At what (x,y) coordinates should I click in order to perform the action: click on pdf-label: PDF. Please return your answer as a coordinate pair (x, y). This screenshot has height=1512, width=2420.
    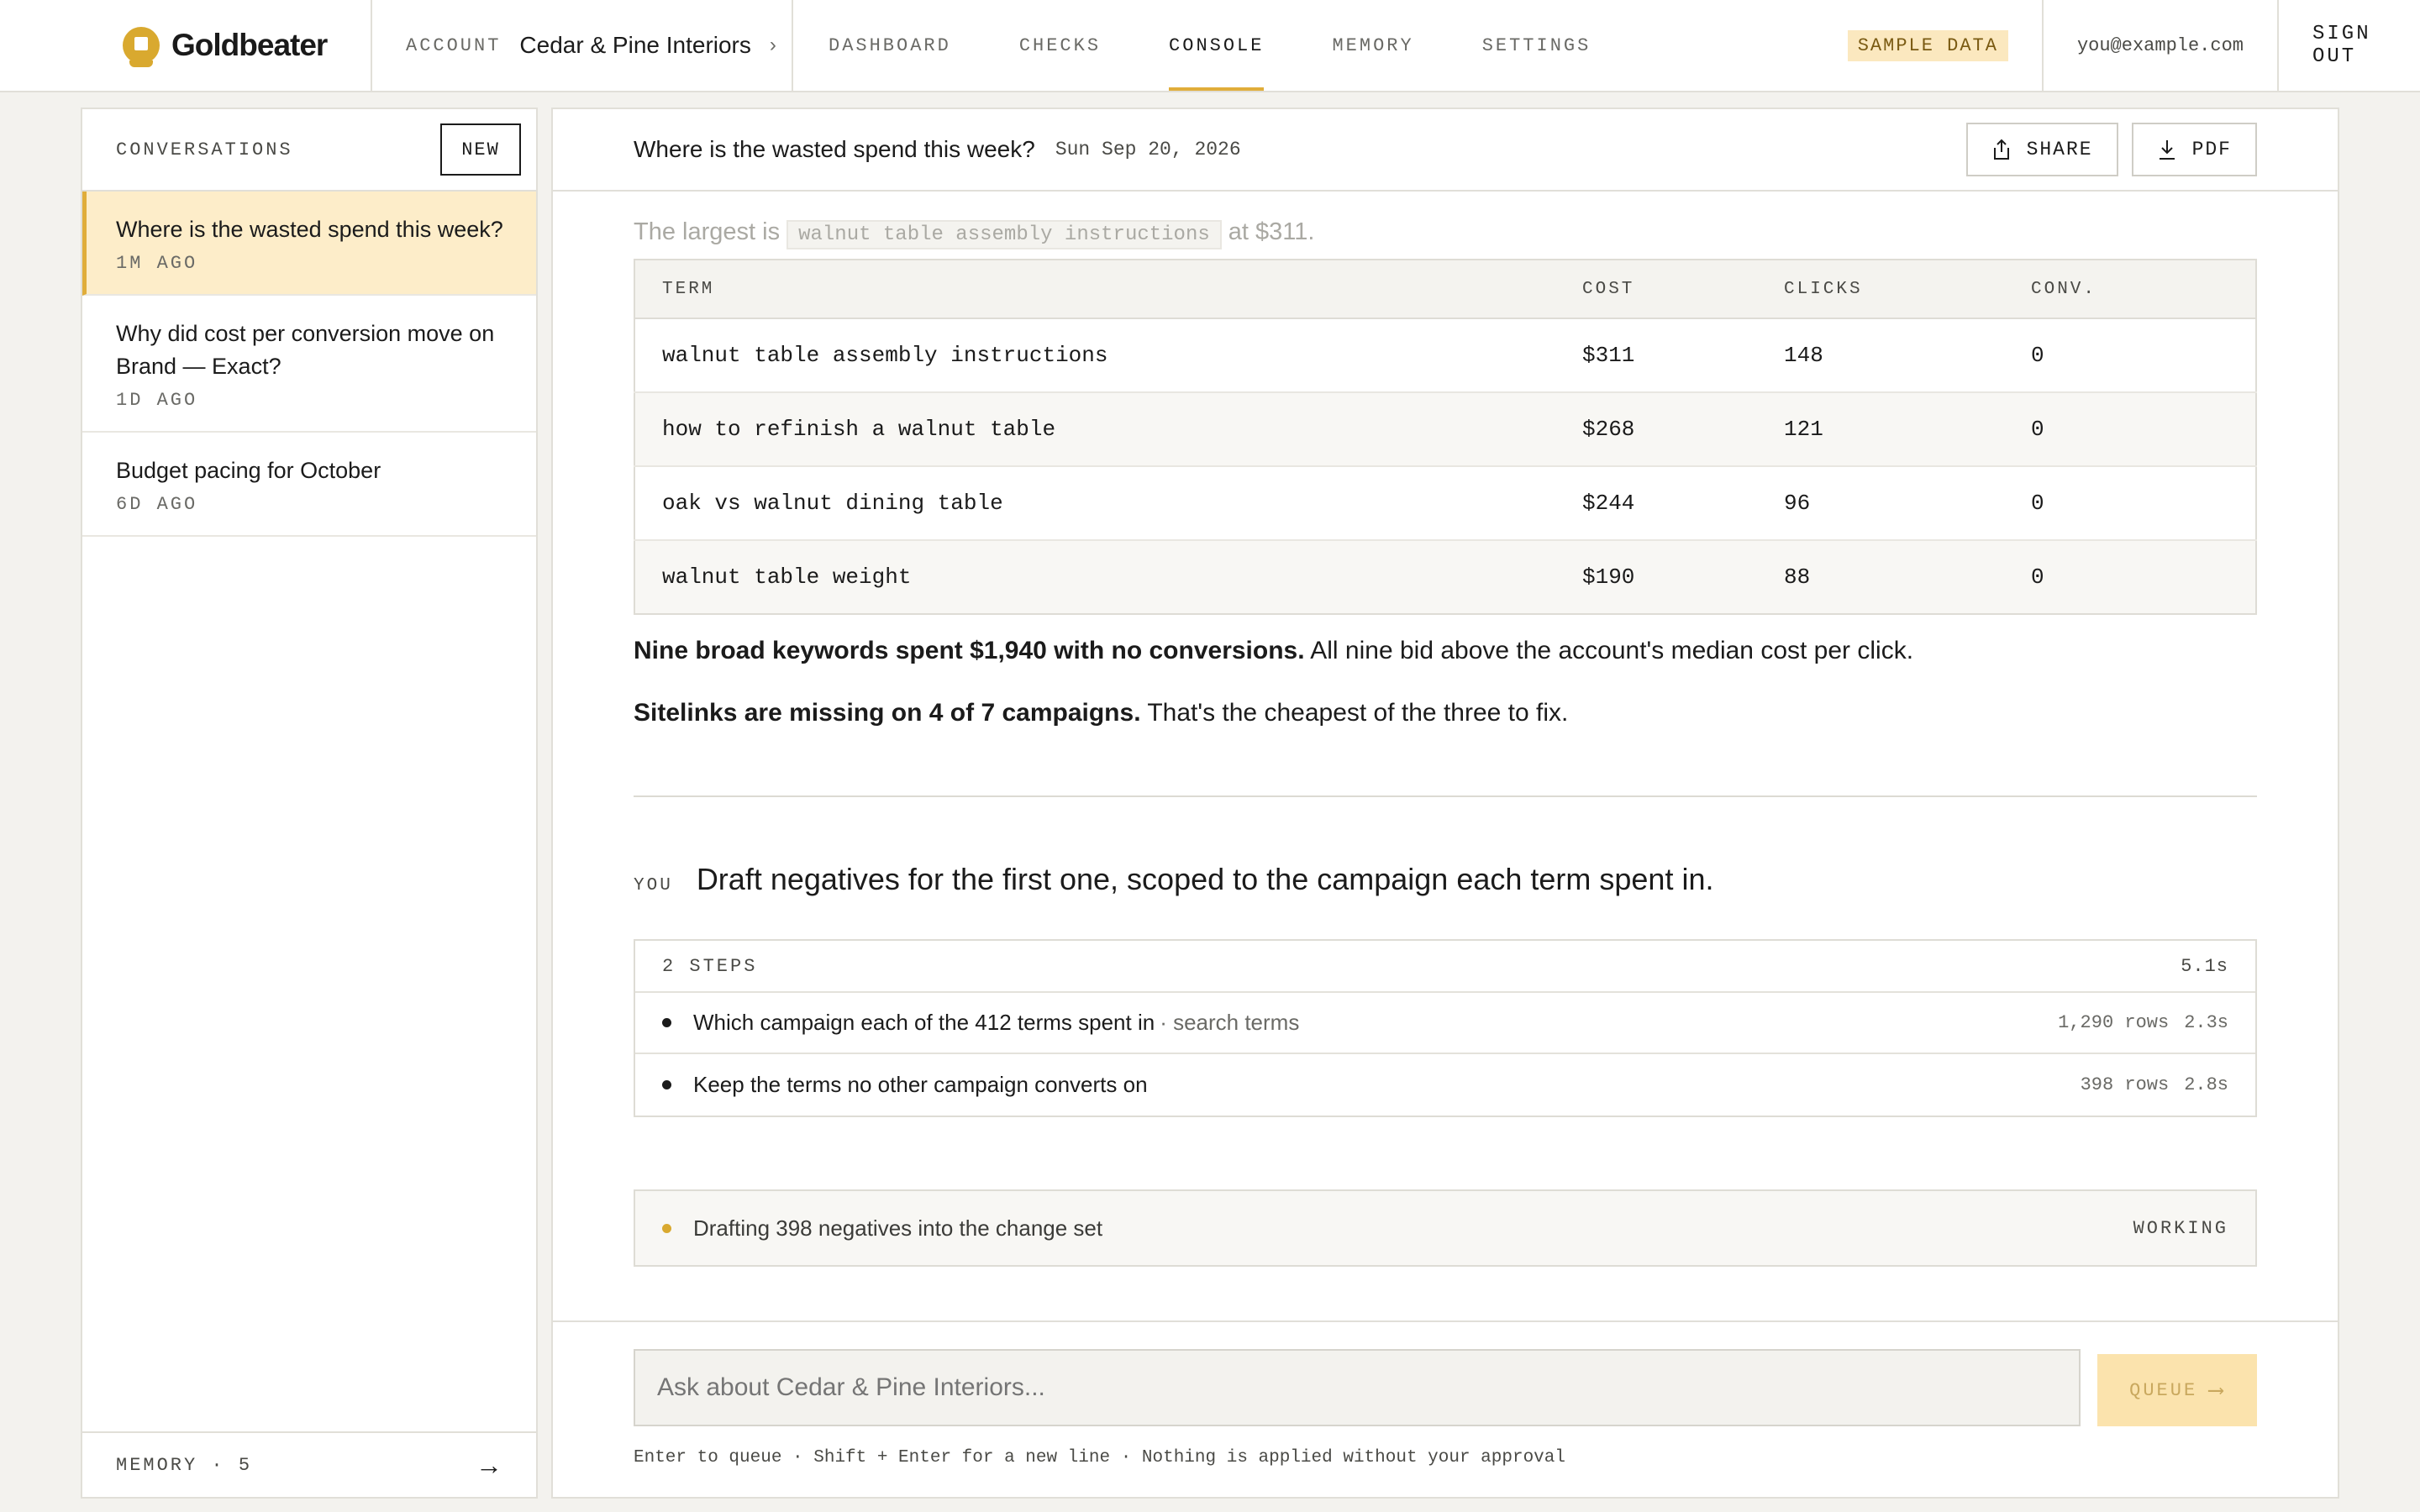
    Looking at the image, I should click on (2211, 149).